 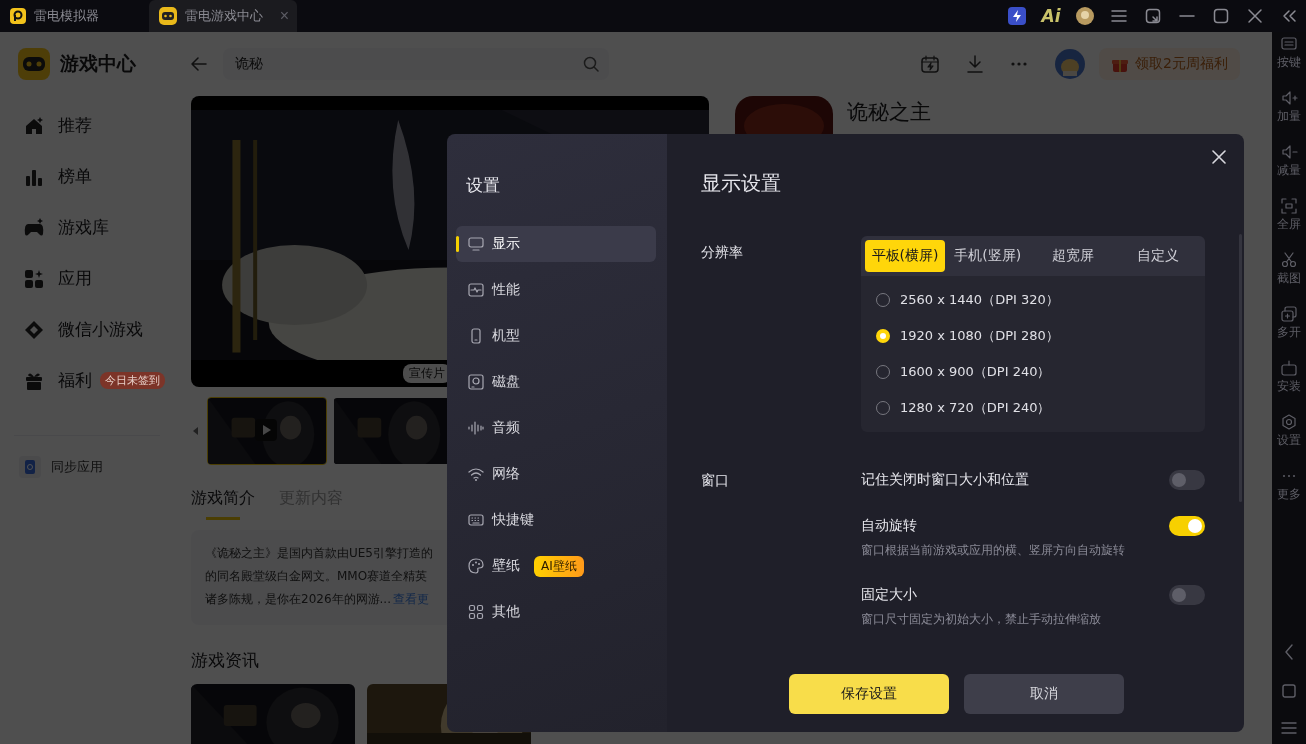 What do you see at coordinates (98, 63) in the screenshot?
I see `app-title: 游戏中心` at bounding box center [98, 63].